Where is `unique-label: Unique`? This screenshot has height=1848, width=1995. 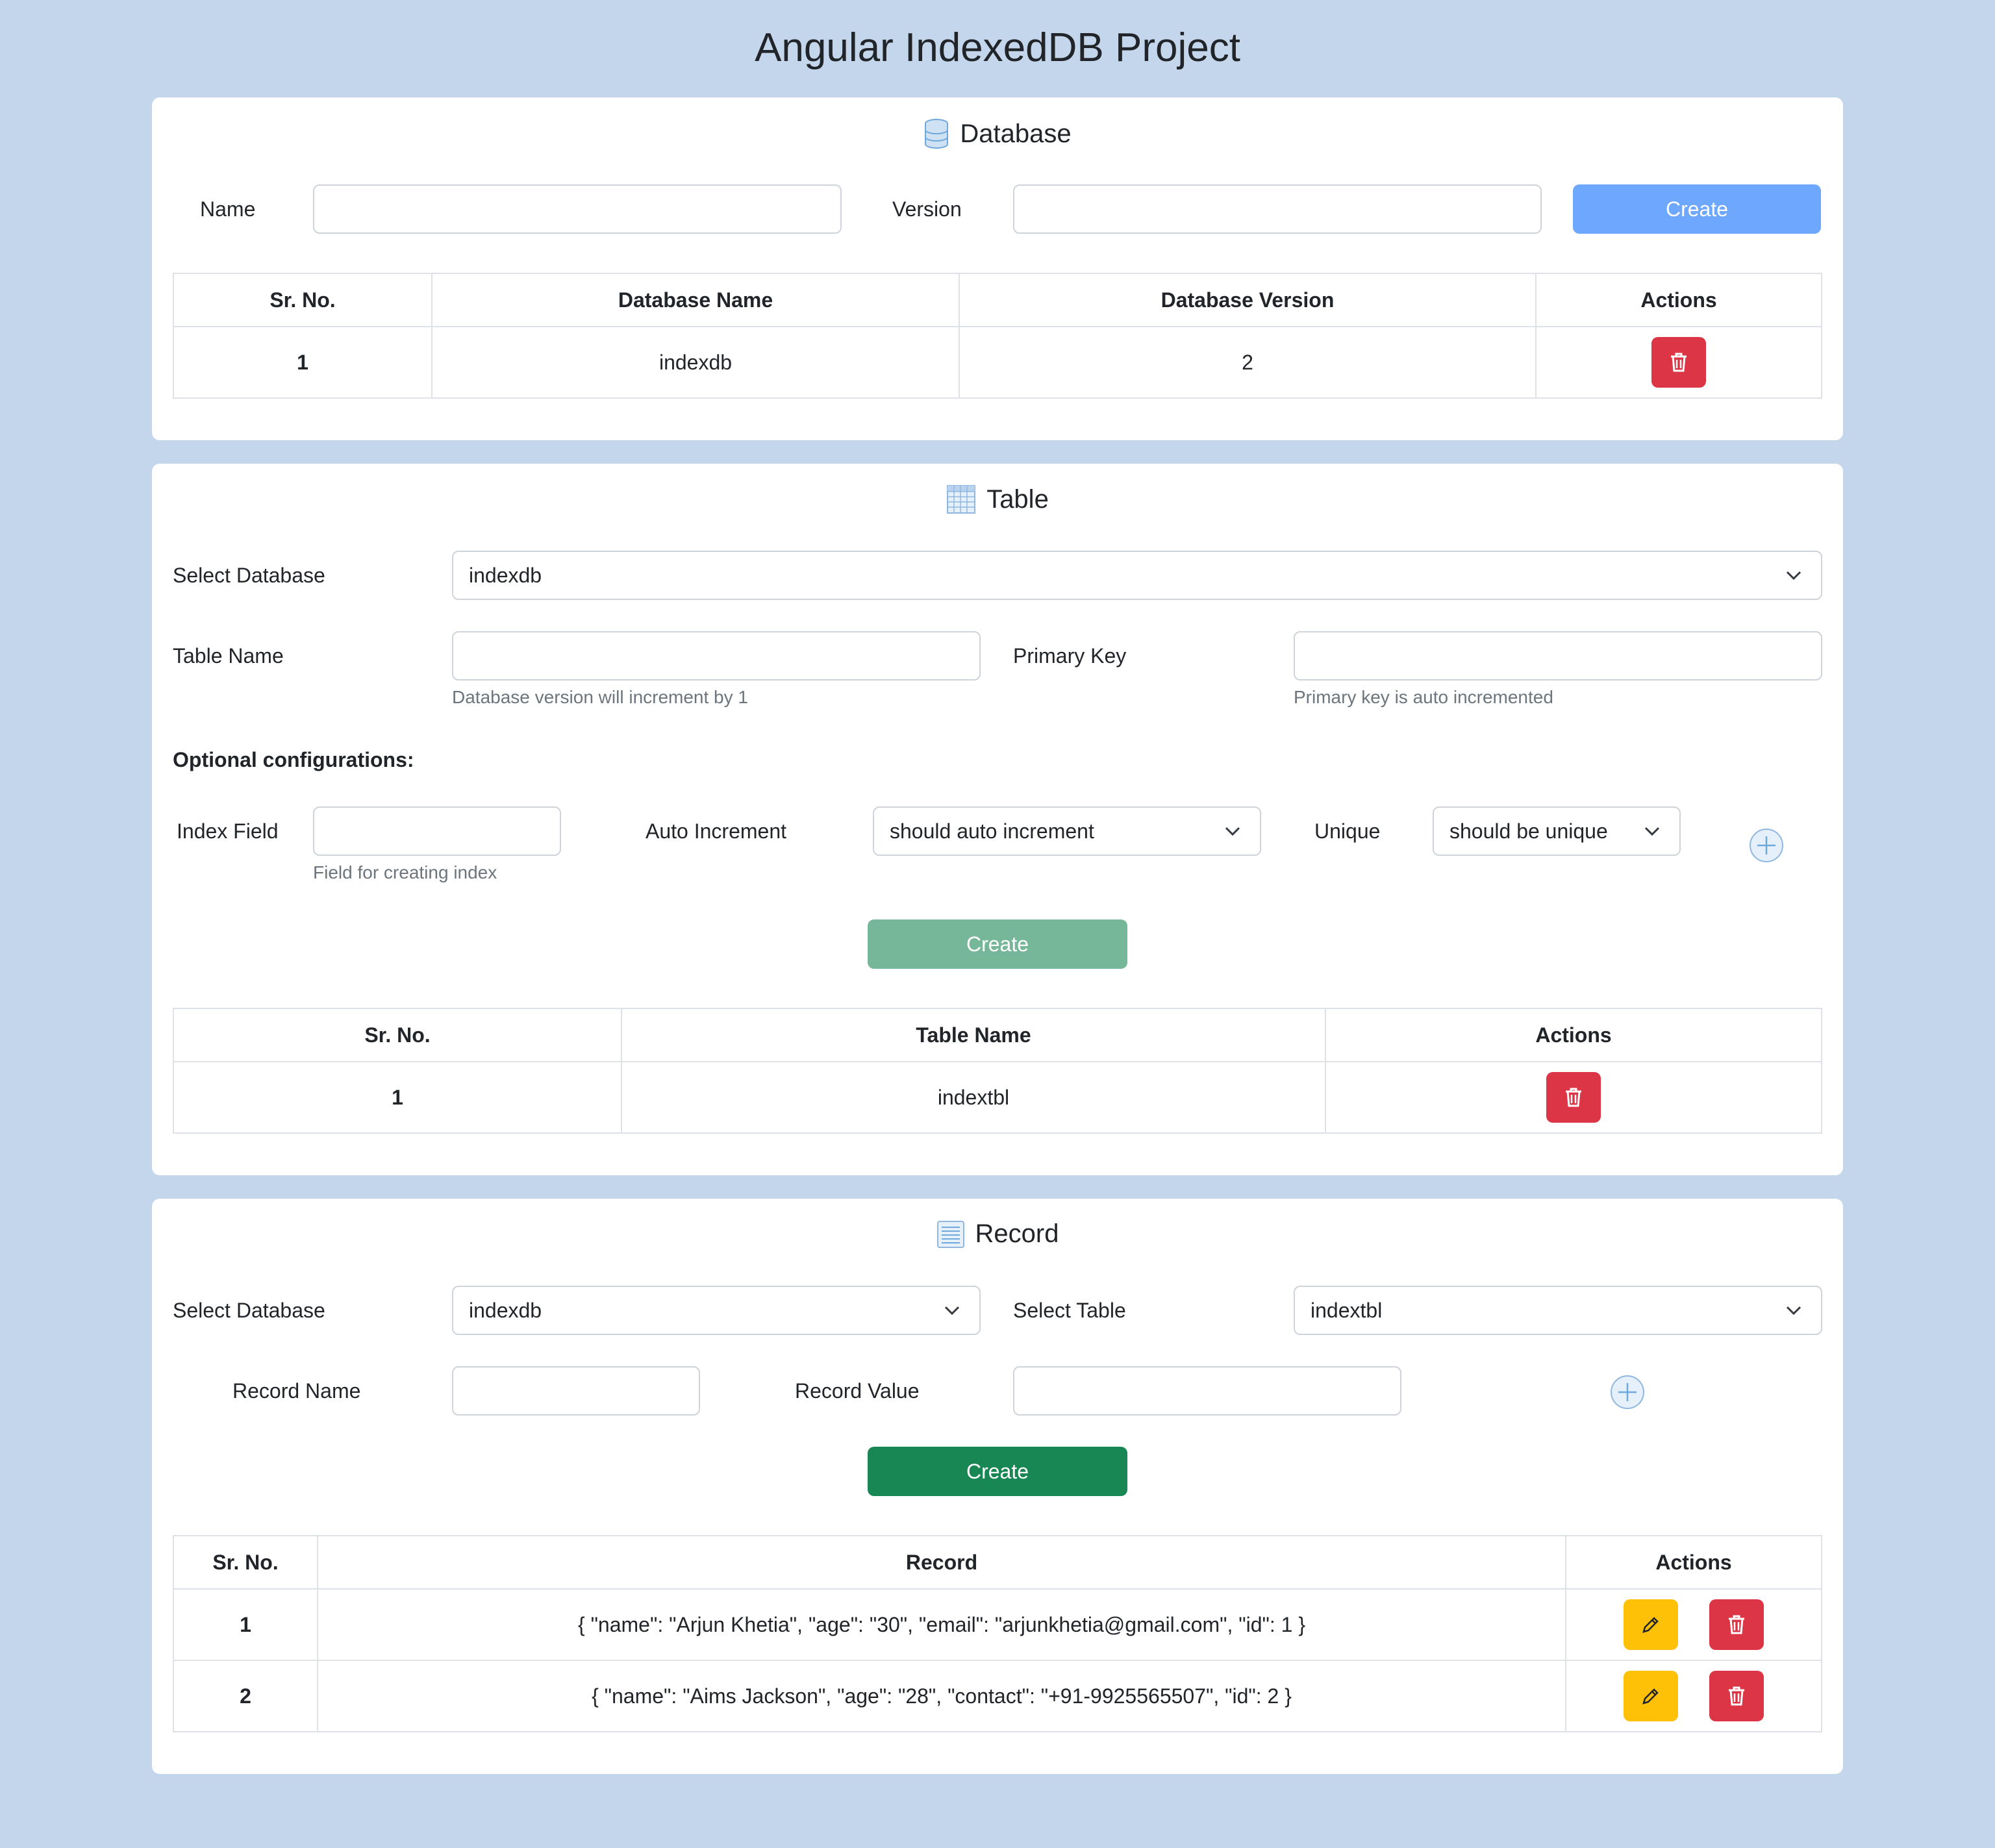 unique-label: Unique is located at coordinates (1348, 831).